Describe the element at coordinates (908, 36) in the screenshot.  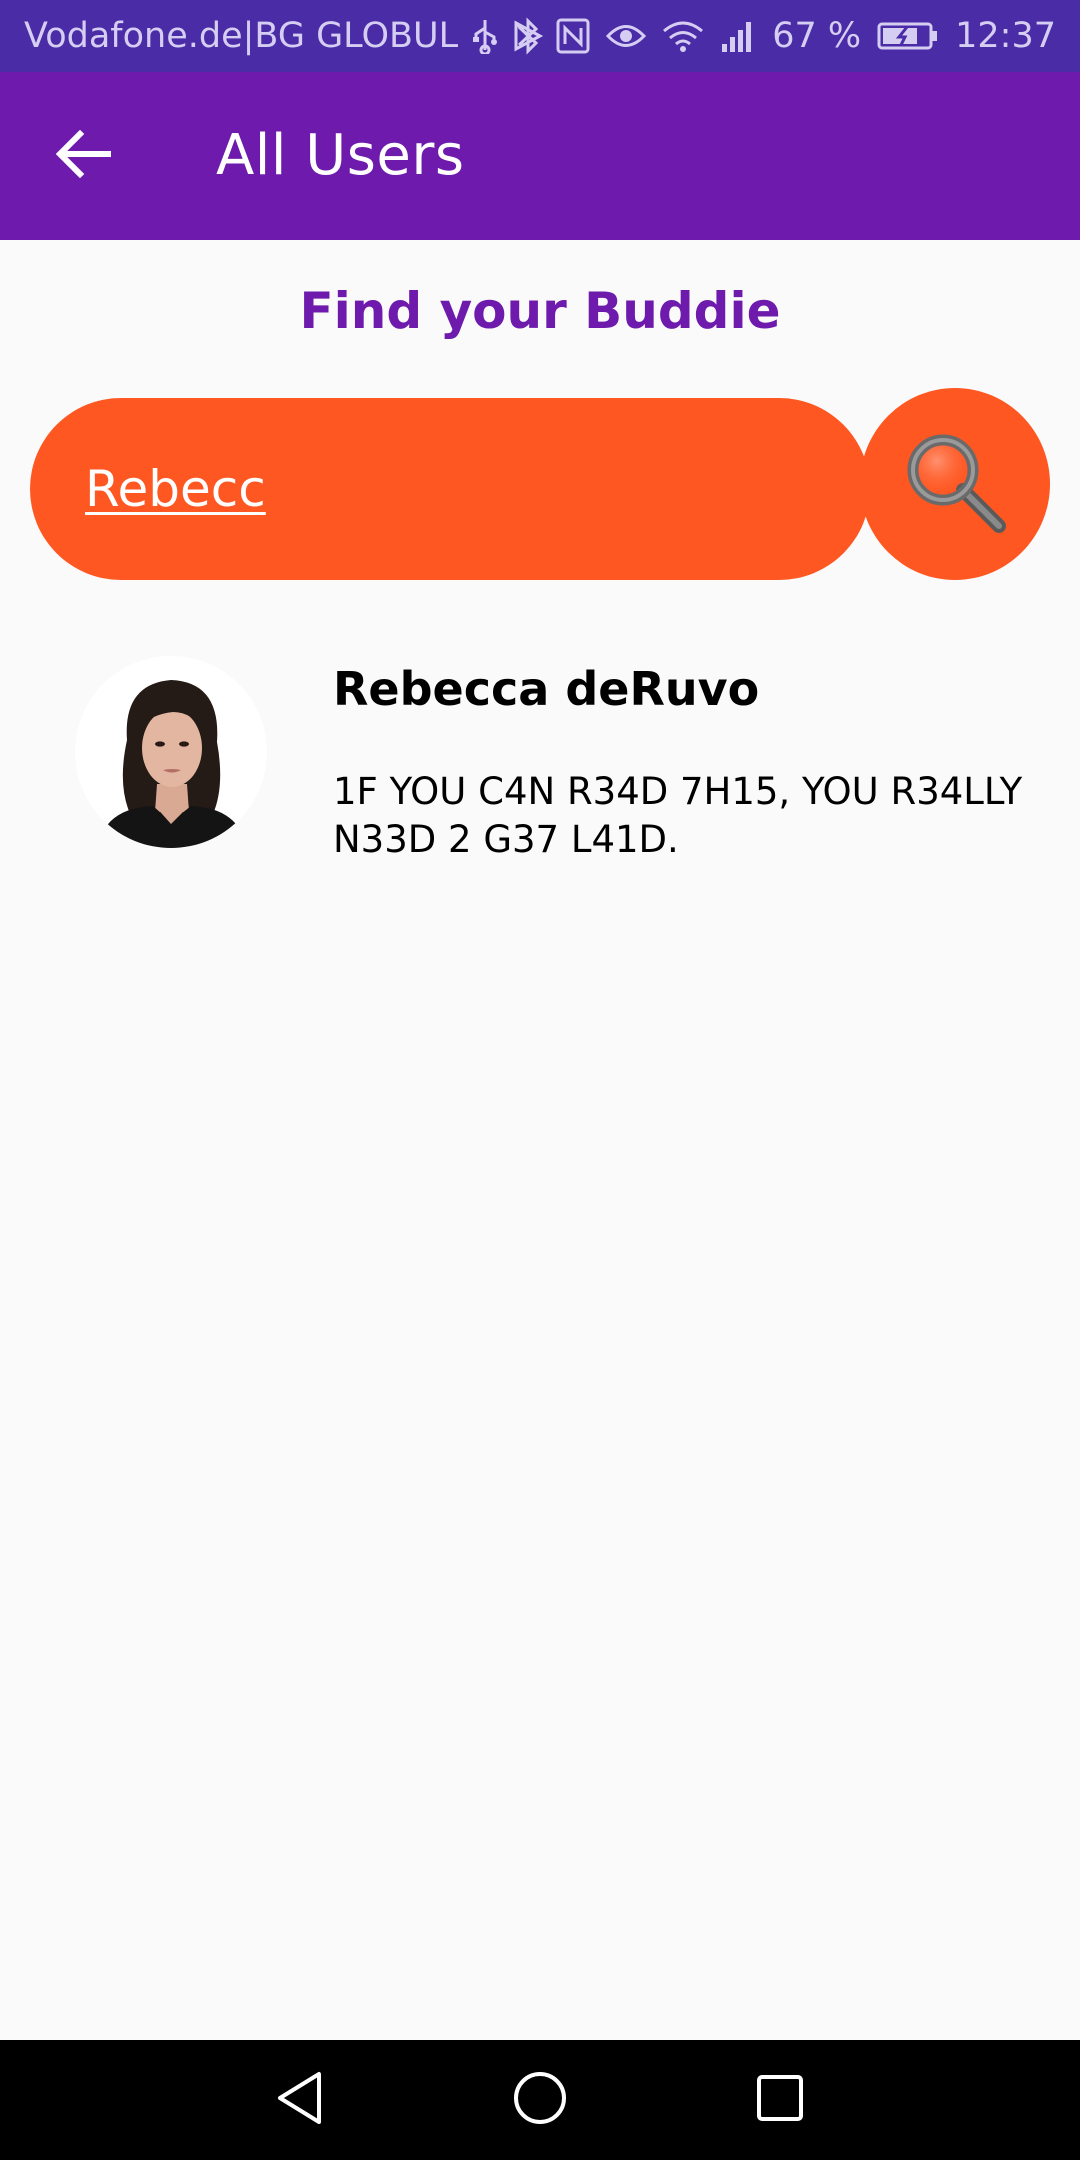
I see `battery-icon` at that location.